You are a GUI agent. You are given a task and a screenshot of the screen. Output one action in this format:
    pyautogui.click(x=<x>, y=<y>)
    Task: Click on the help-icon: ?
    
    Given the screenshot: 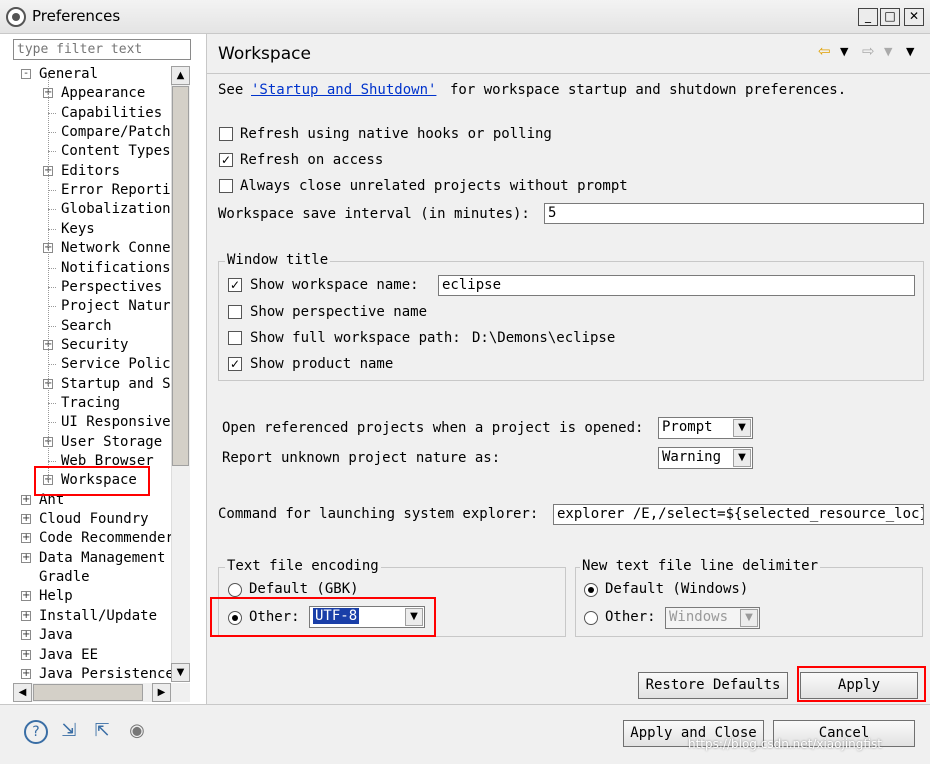 What is the action you would take?
    pyautogui.click(x=36, y=732)
    